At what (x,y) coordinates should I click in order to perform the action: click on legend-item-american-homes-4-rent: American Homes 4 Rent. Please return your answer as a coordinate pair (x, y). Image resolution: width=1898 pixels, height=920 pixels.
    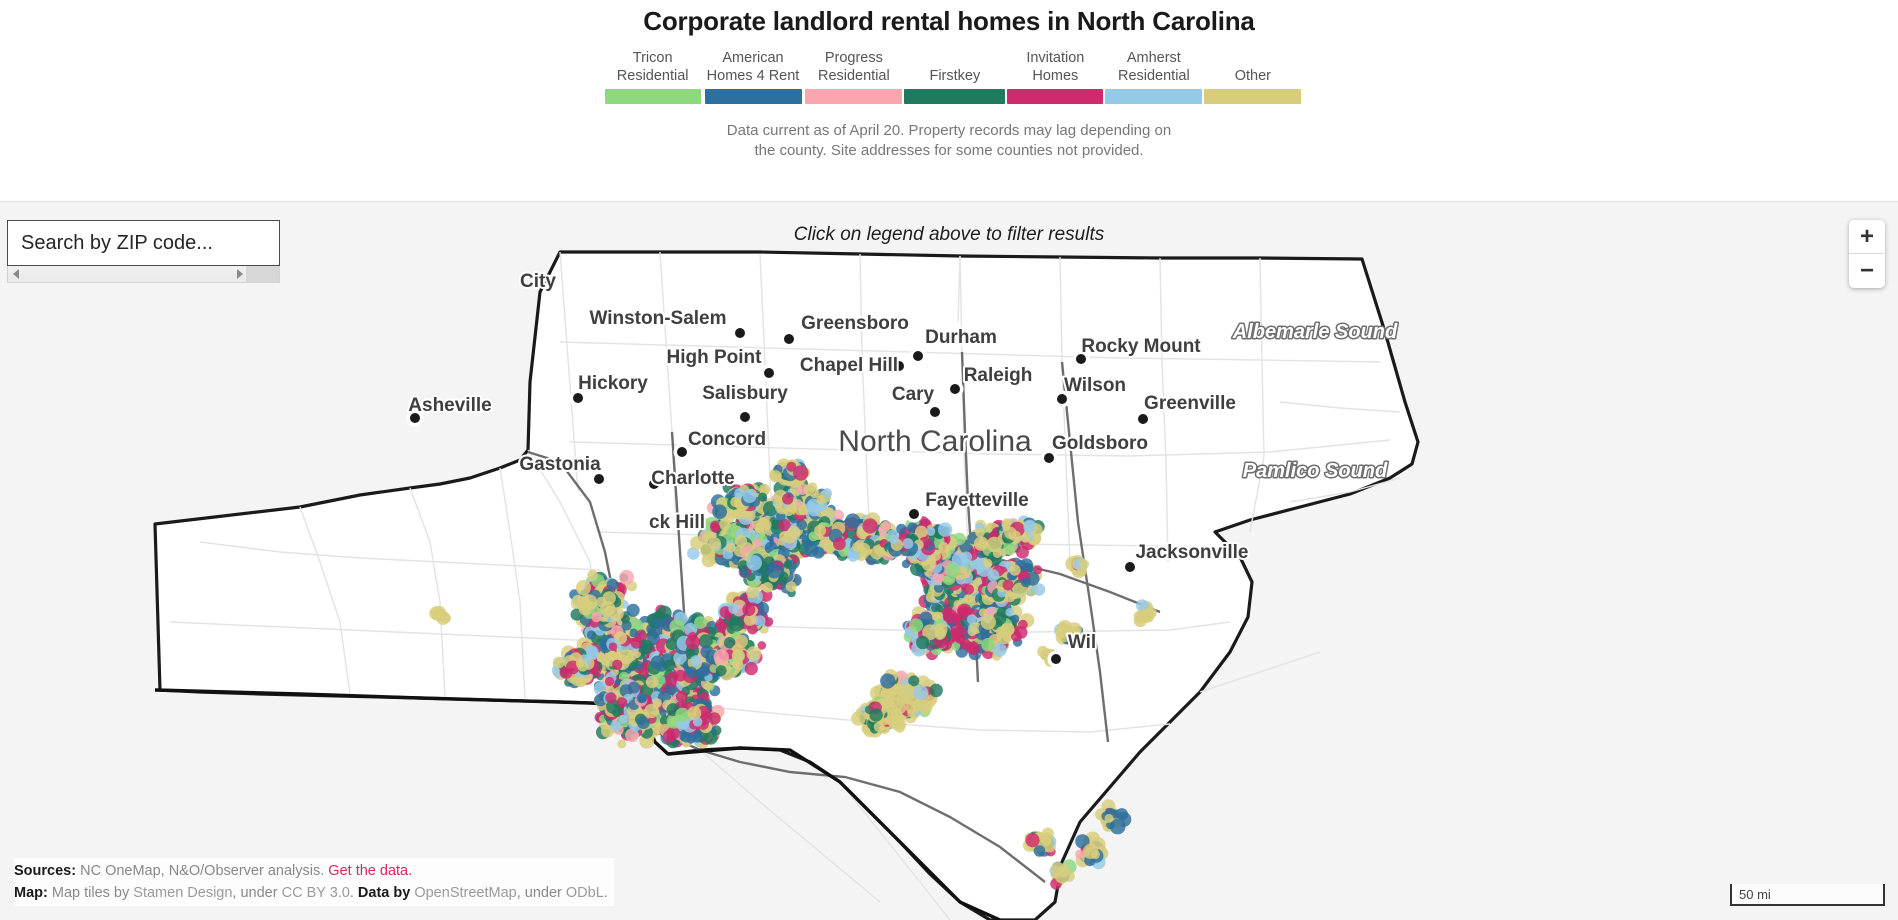
    Looking at the image, I should click on (753, 76).